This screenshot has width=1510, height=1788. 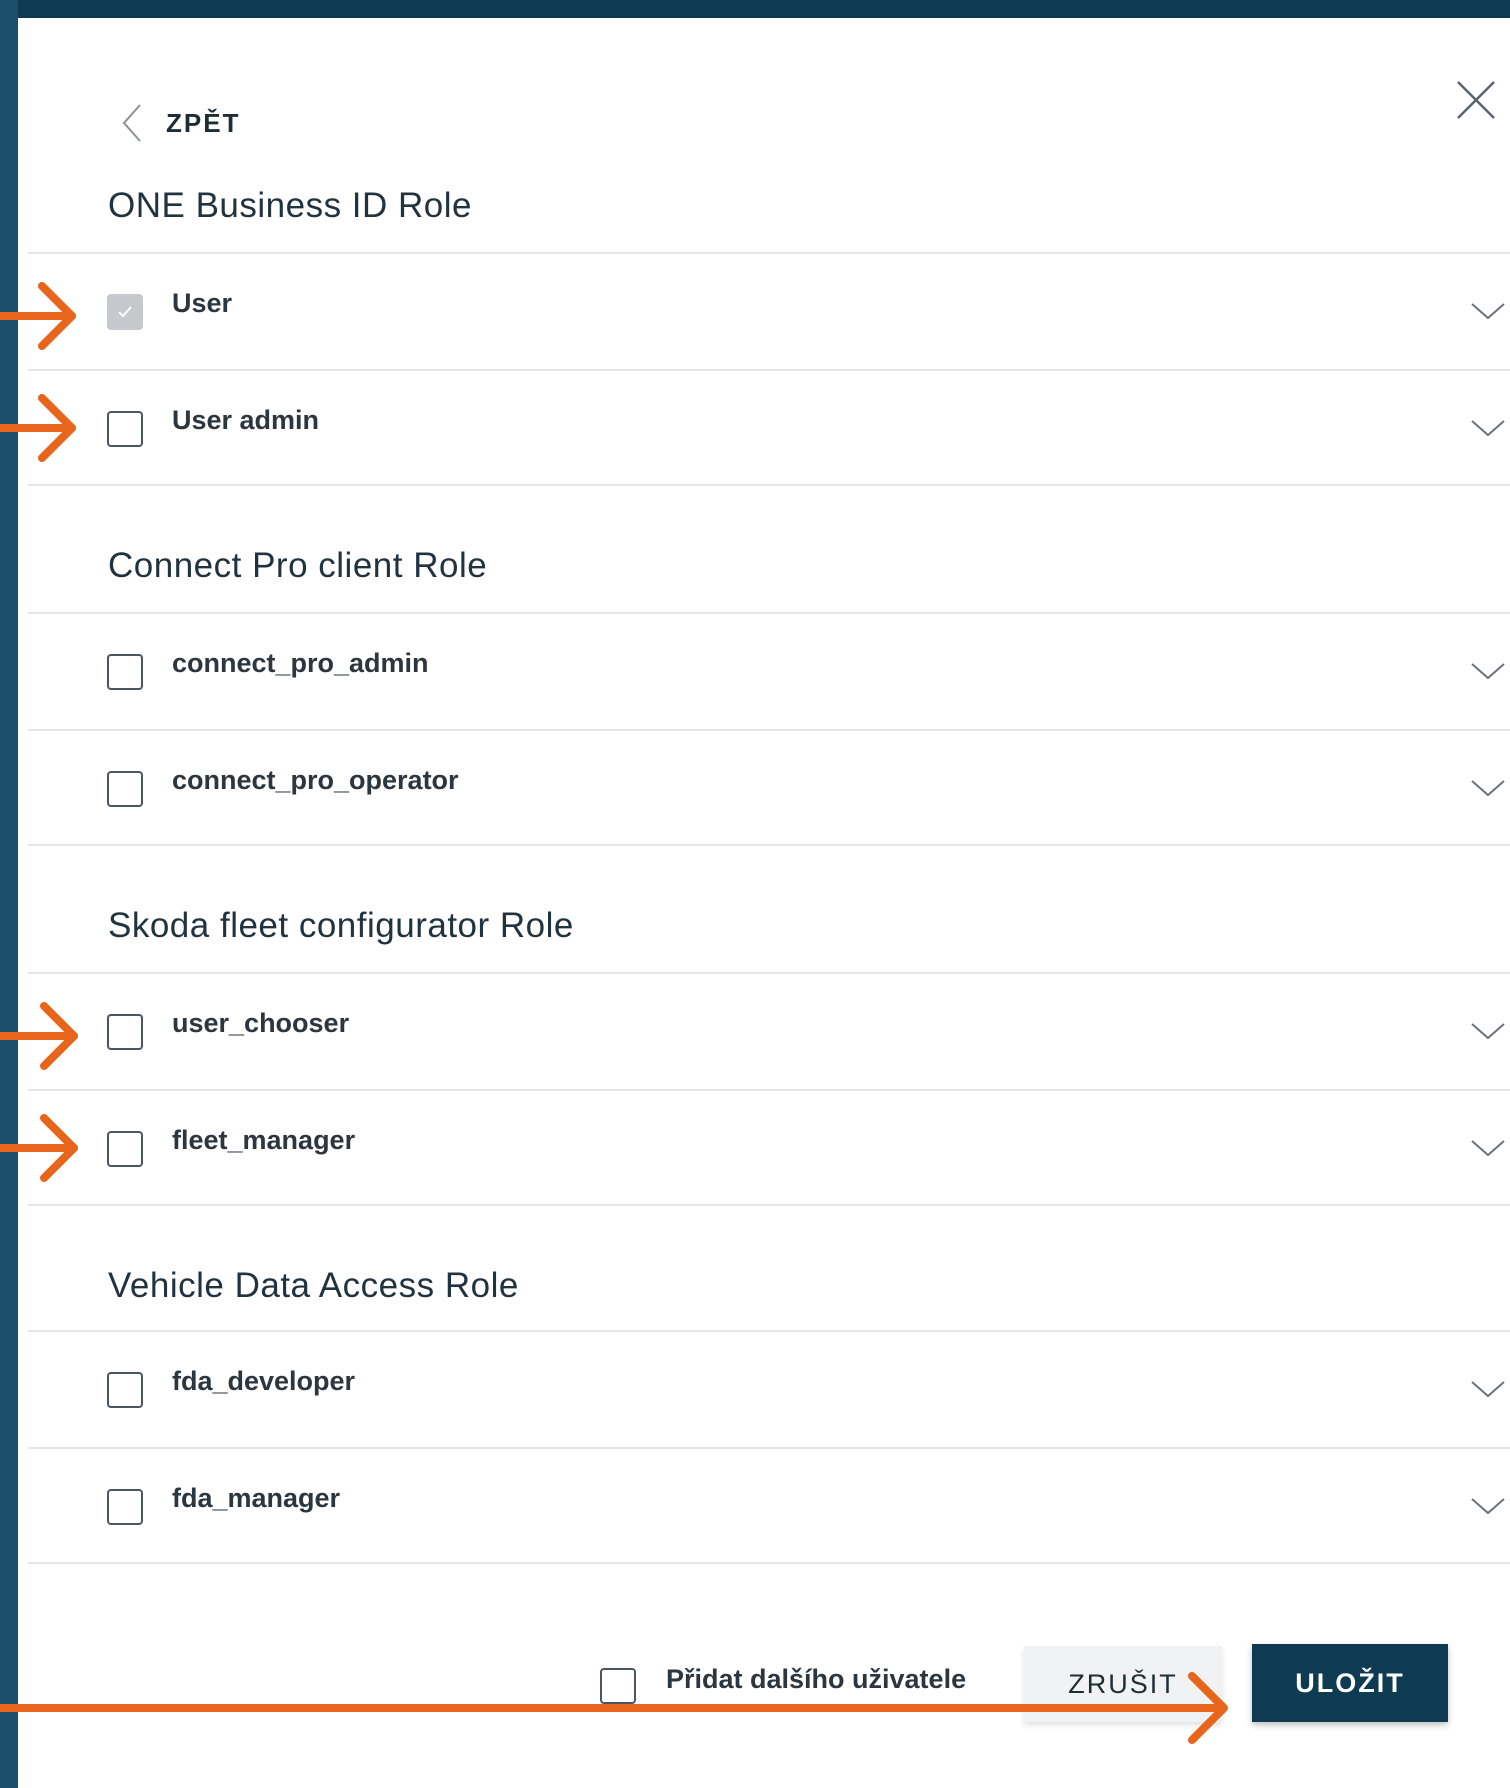 I want to click on section-title-one-business-id: ONE Business ID Role, so click(x=290, y=205).